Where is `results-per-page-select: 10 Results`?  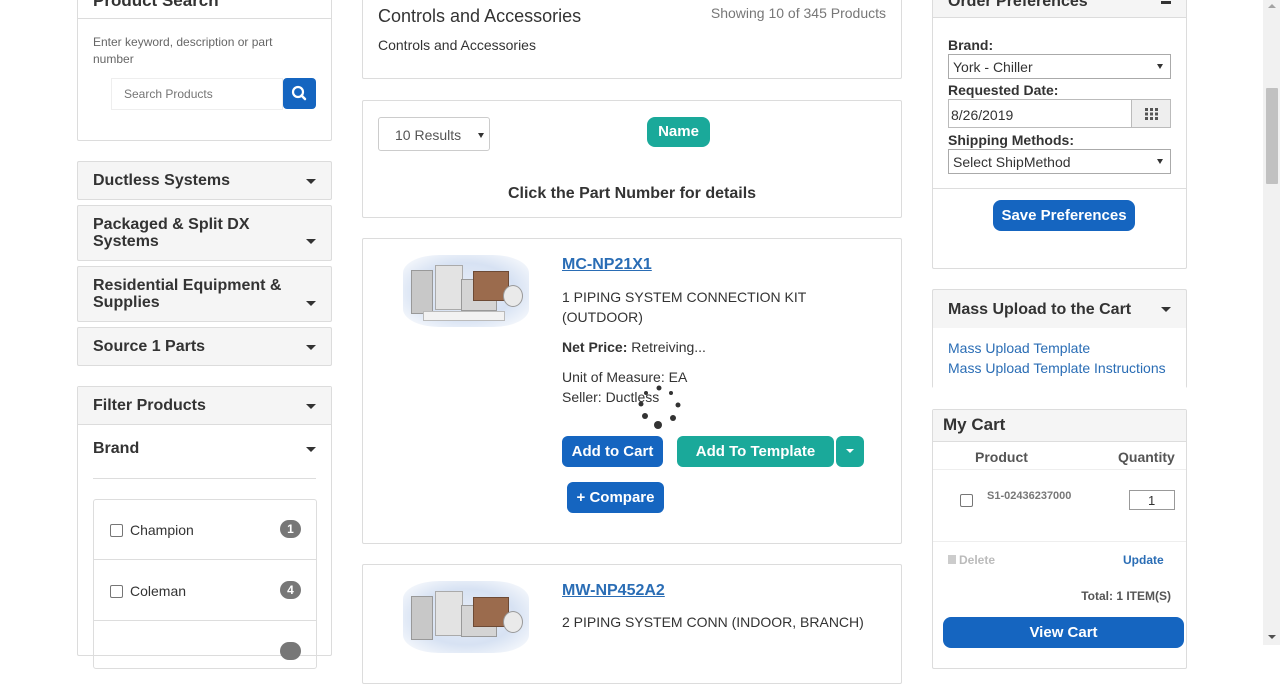
results-per-page-select: 10 Results is located at coordinates (434, 134).